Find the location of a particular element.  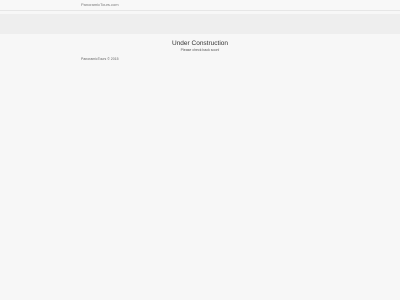

banner is located at coordinates (200, 24).